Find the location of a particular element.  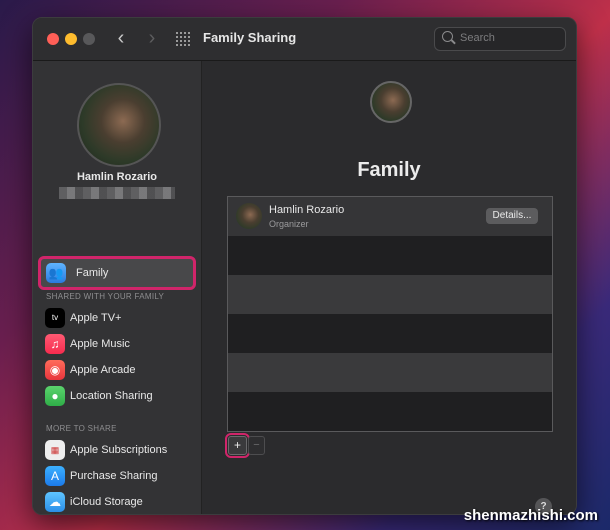

sidebar-item-apple-arcade: ◉ Apple Arcade is located at coordinates (120, 370).